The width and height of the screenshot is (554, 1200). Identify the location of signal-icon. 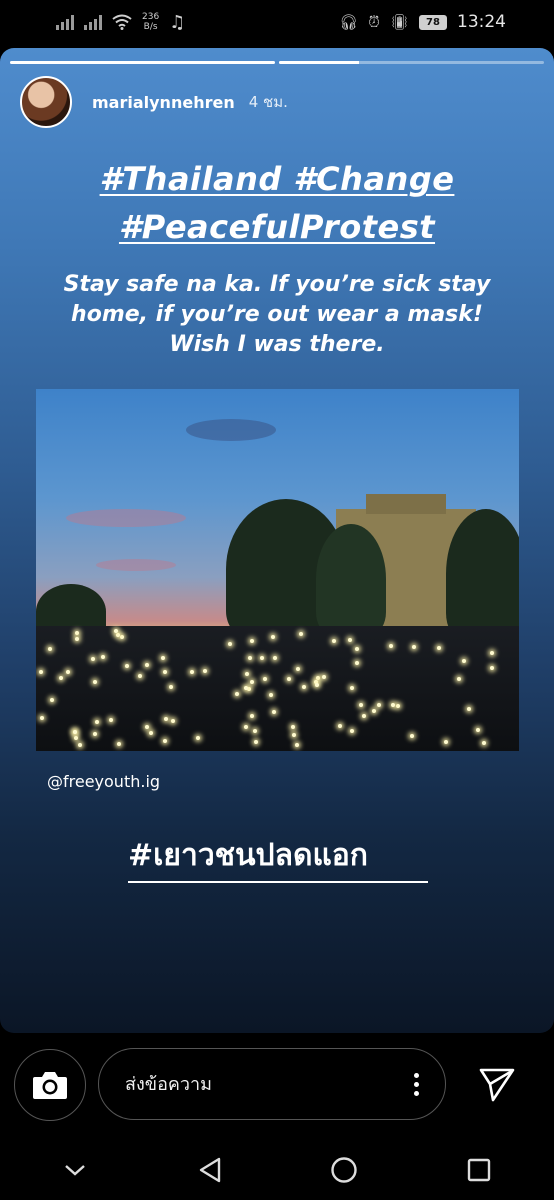
(65, 22).